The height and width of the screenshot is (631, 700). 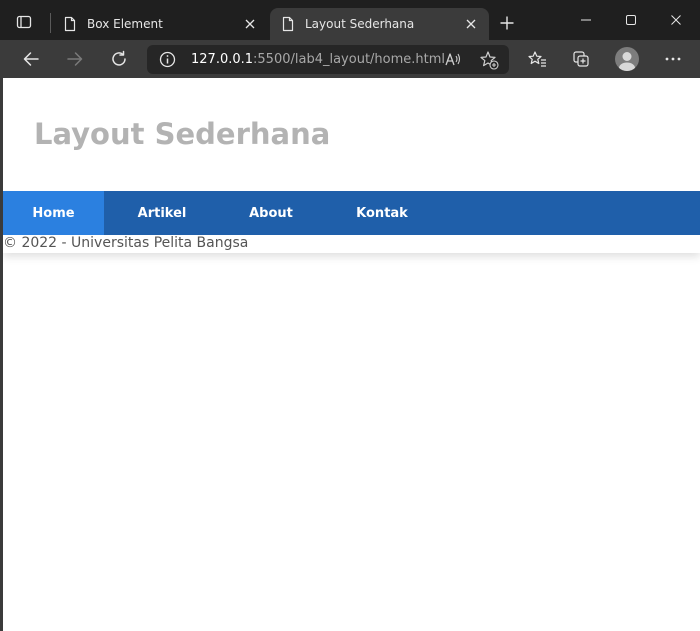 I want to click on minimize-icon, so click(x=586, y=20).